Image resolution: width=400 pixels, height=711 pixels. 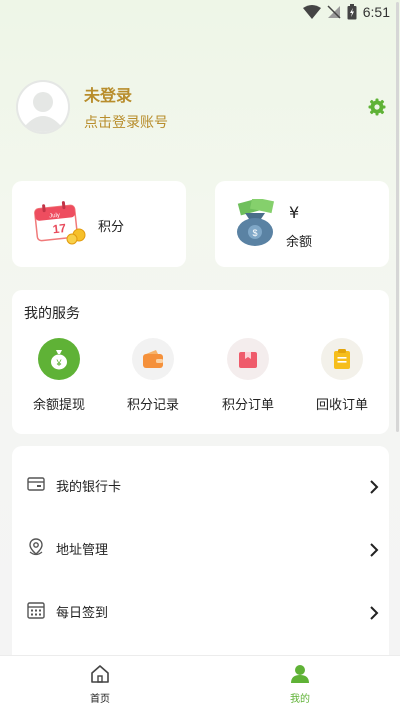 I want to click on status-bar: 6:51, so click(x=200, y=14).